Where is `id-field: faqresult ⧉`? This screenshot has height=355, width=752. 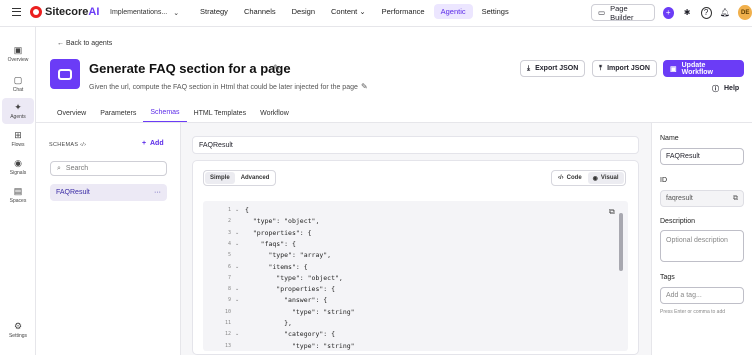
id-field: faqresult ⧉ is located at coordinates (702, 198).